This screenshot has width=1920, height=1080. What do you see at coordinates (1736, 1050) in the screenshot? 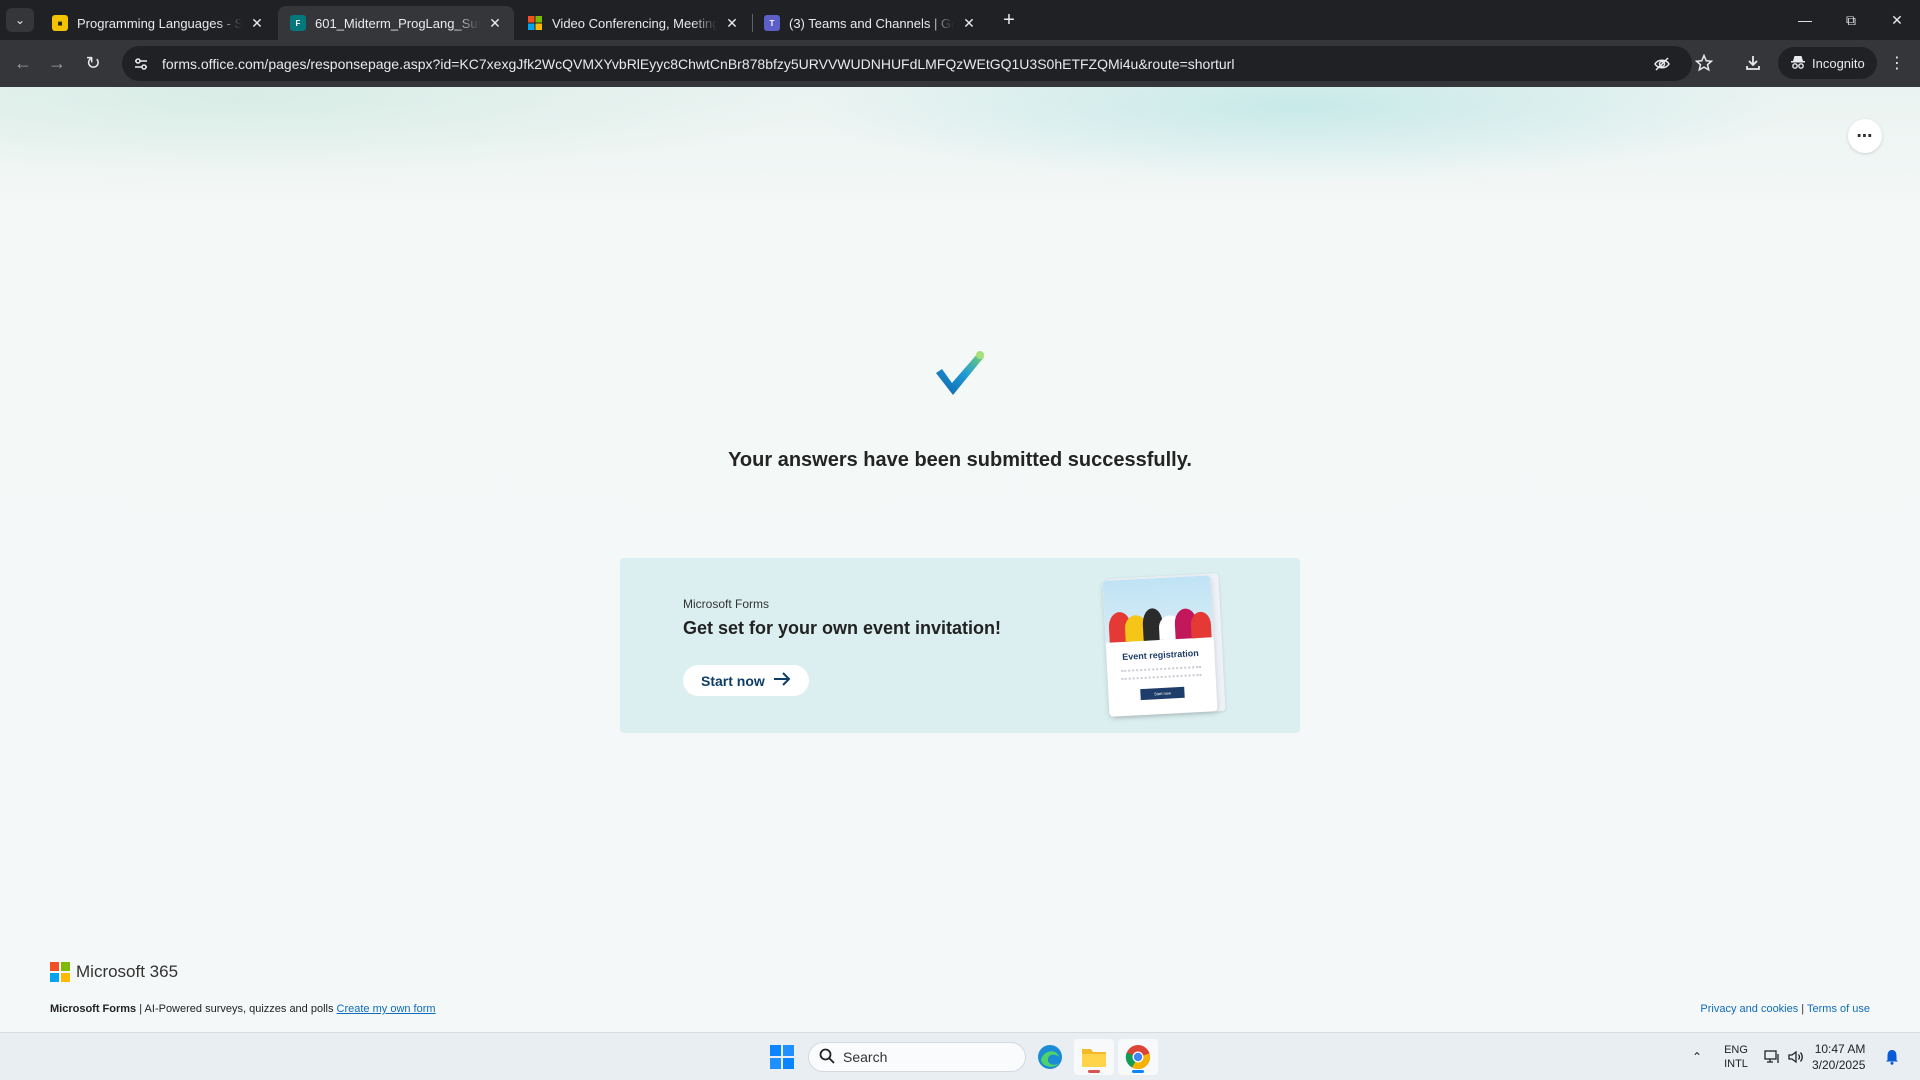
I see `language-top: ENG` at bounding box center [1736, 1050].